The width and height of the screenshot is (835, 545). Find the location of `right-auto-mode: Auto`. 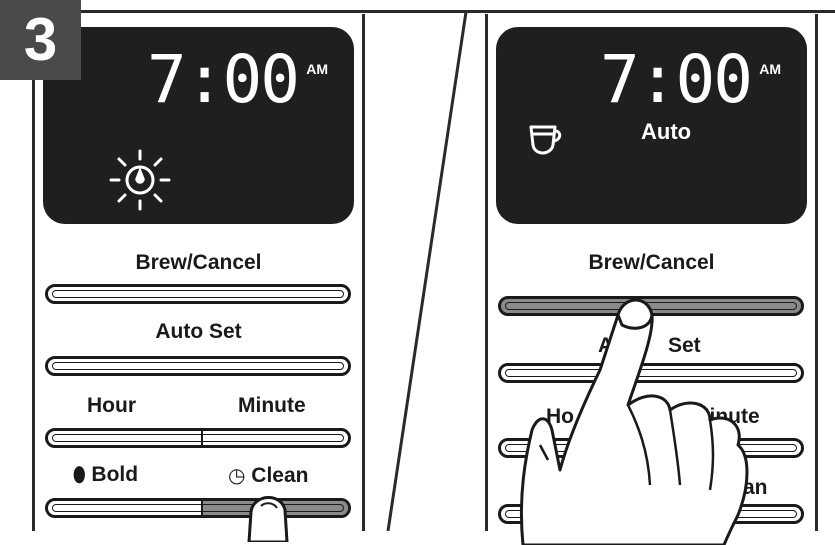

right-auto-mode: Auto is located at coordinates (666, 131).